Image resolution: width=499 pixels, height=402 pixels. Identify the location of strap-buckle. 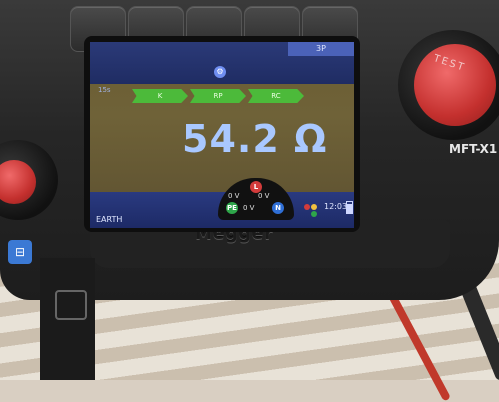
(71, 305).